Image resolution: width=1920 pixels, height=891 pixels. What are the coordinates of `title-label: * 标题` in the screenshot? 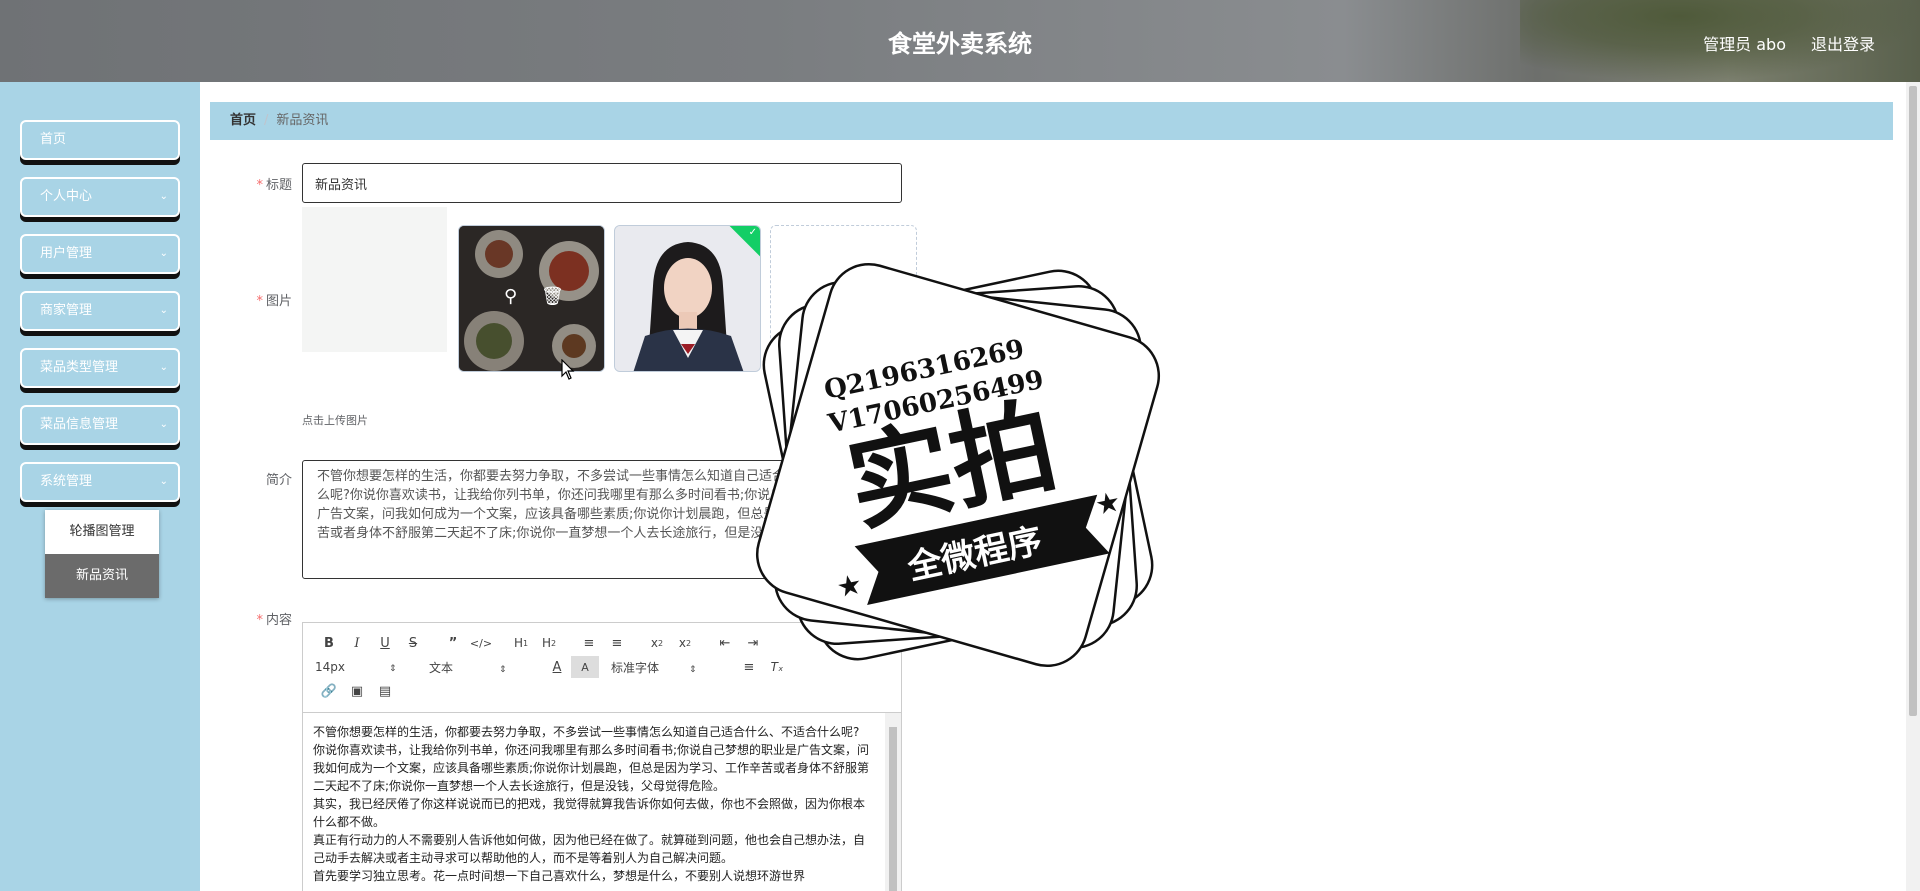 It's located at (266, 183).